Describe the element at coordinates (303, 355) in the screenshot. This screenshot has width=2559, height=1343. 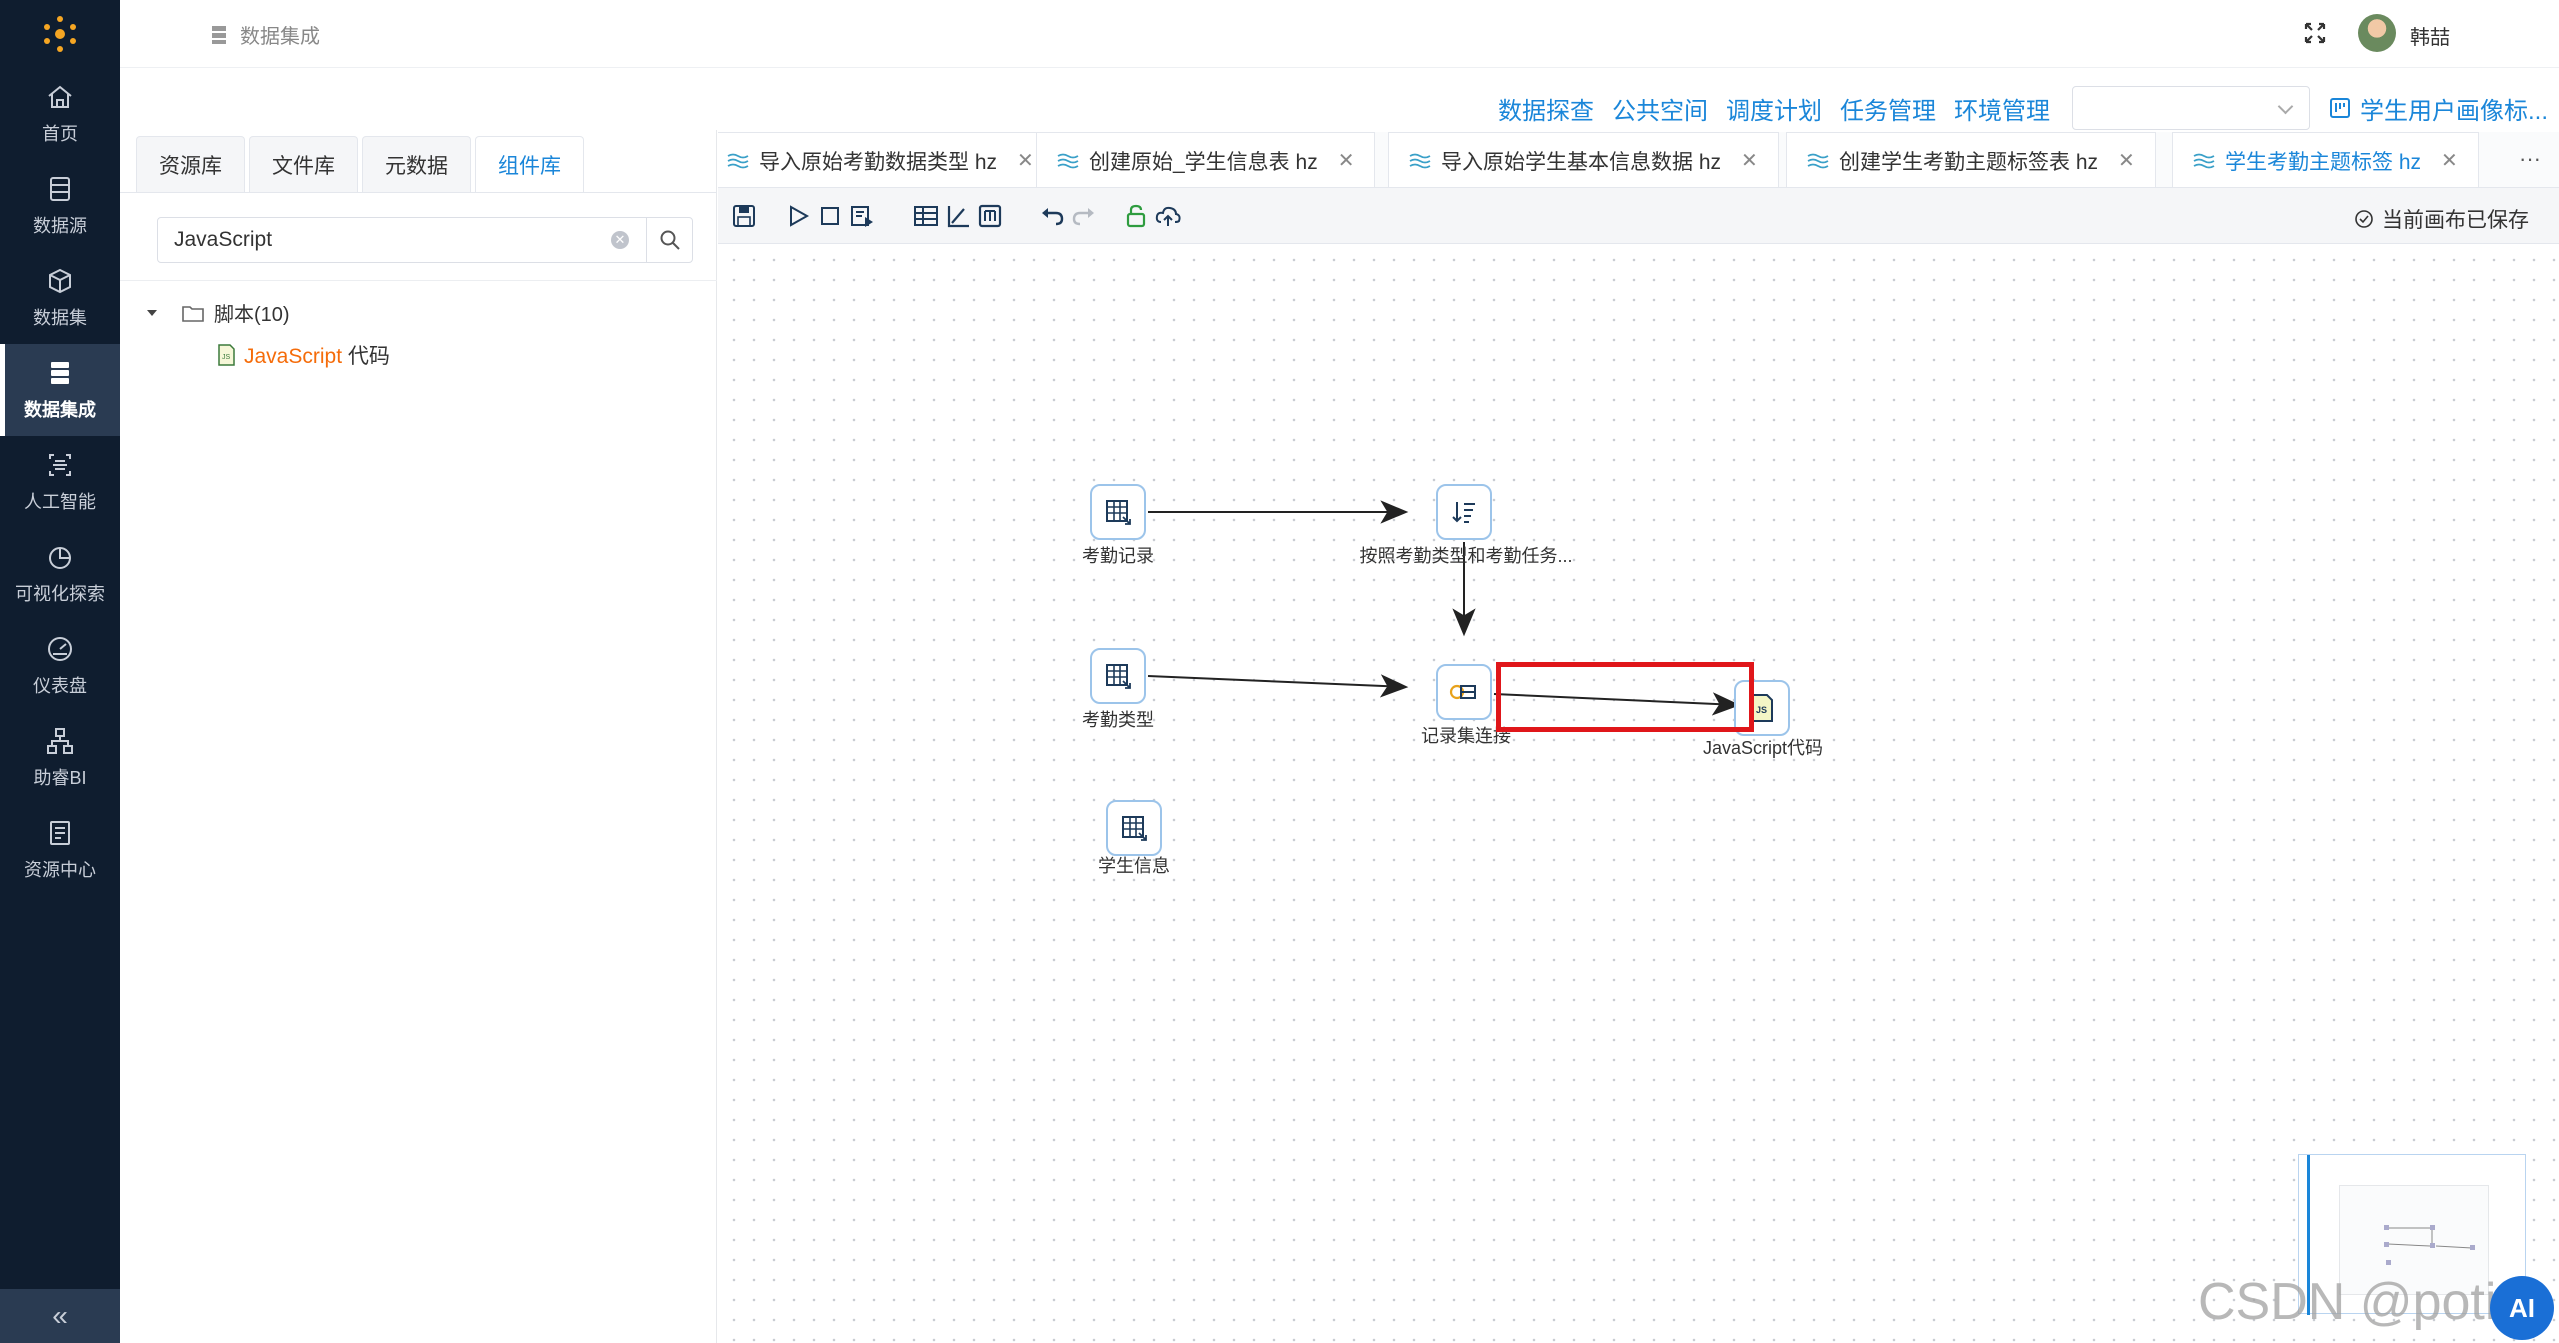
I see `tree-item-javascript: JS JavaScript 代码` at that location.